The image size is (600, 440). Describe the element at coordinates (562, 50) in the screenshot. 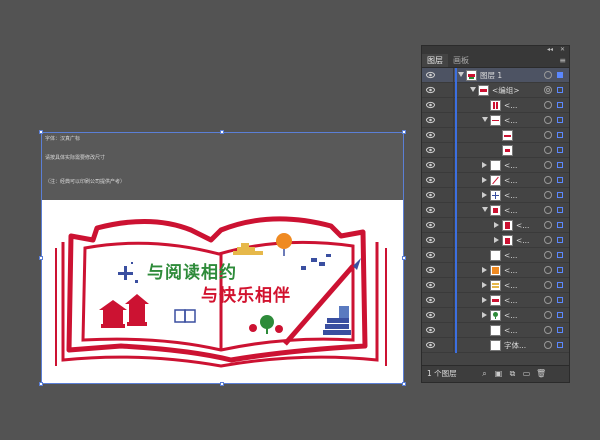

I see `close-icon: ✕` at that location.